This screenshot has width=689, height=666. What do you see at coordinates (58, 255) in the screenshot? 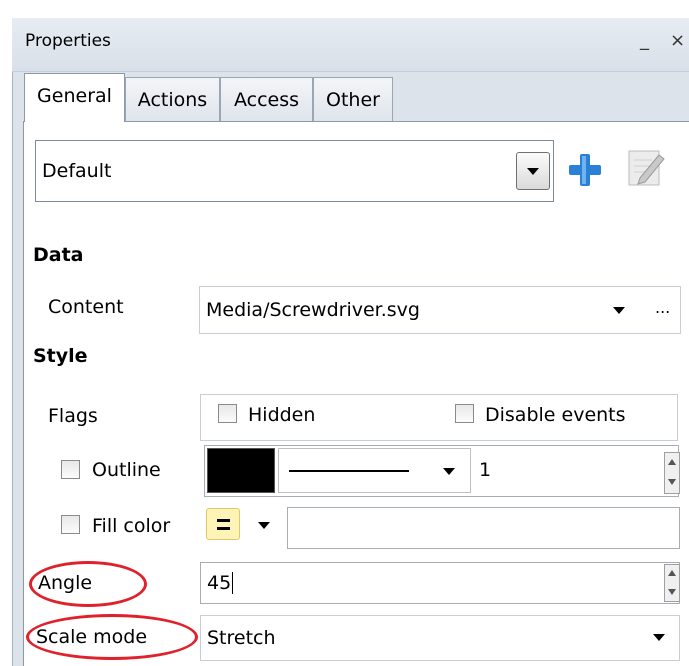
I see `section-data: Data` at bounding box center [58, 255].